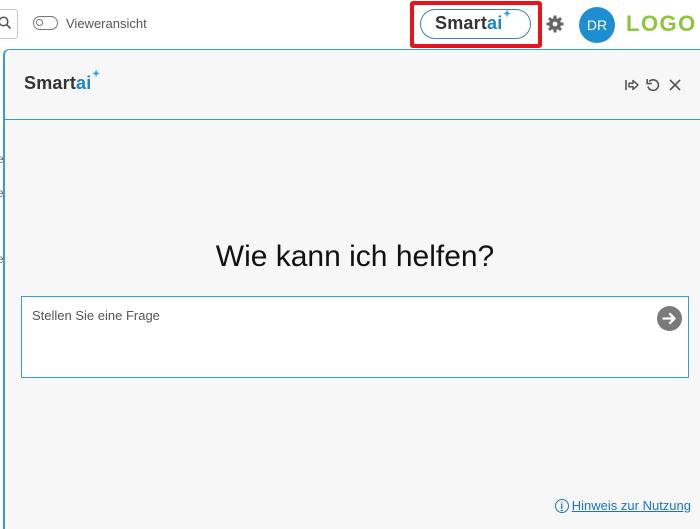  I want to click on reset-button, so click(653, 85).